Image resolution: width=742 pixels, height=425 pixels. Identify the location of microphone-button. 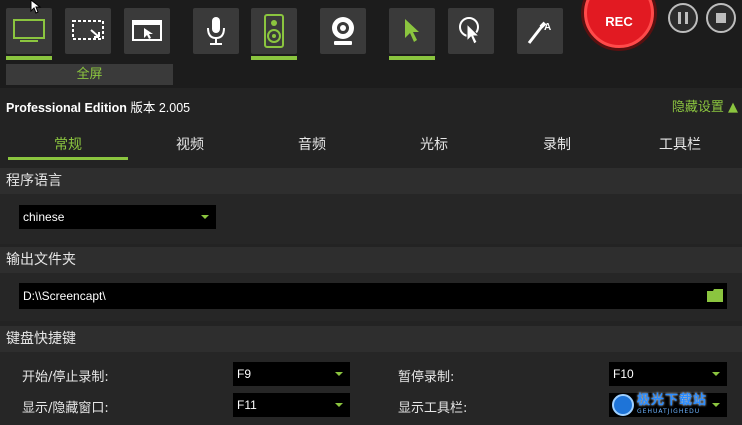
(216, 31).